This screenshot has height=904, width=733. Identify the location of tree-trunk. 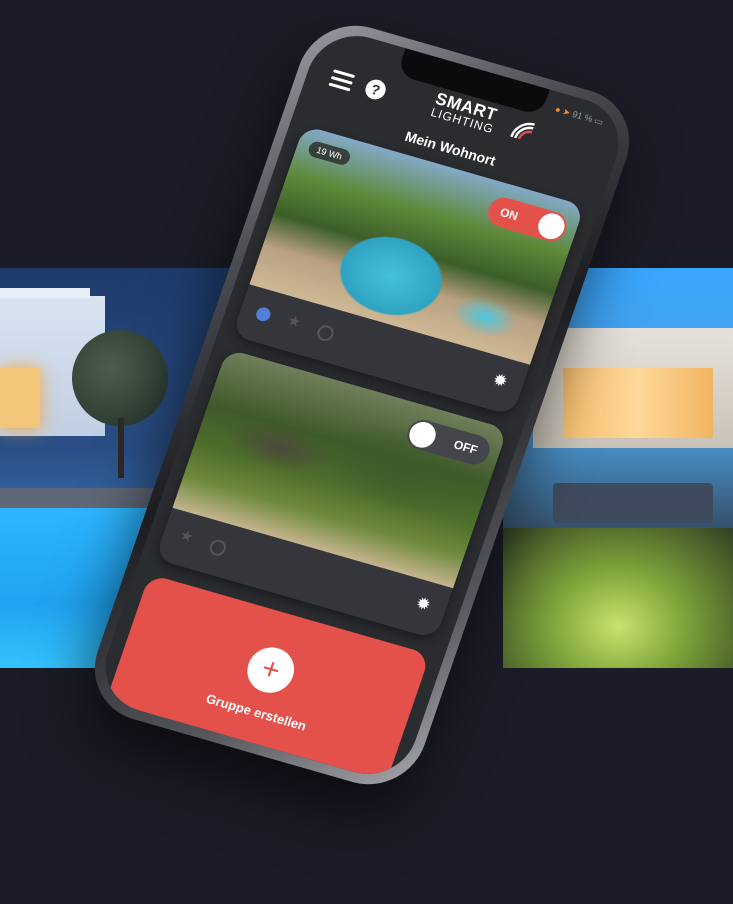
(121, 448).